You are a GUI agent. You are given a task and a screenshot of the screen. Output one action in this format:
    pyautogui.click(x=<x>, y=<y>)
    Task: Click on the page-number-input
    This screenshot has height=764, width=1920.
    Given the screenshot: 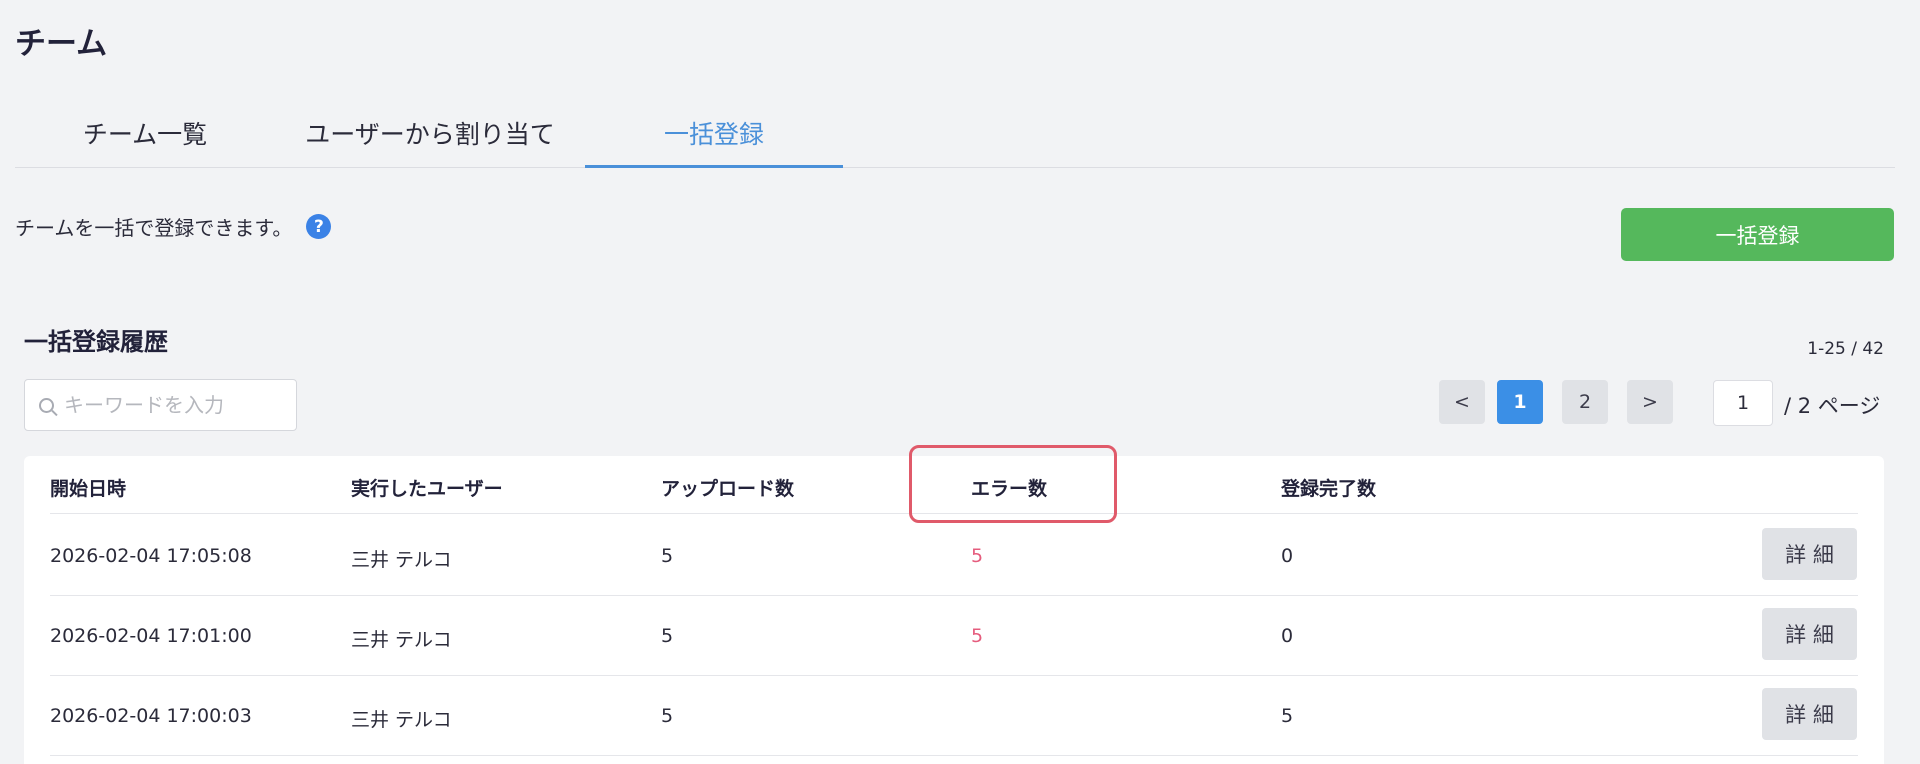 What is the action you would take?
    pyautogui.click(x=1743, y=403)
    